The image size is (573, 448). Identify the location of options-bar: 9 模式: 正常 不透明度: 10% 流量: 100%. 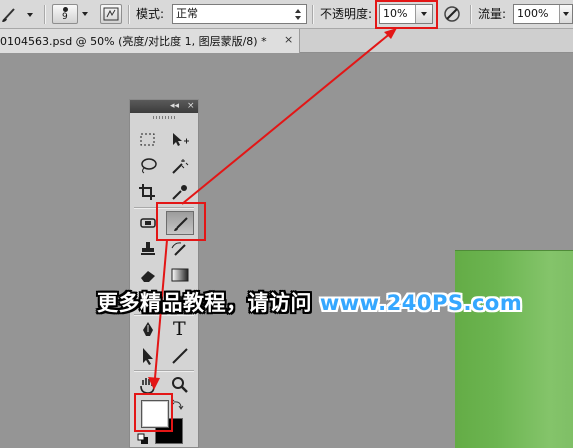
(286, 14).